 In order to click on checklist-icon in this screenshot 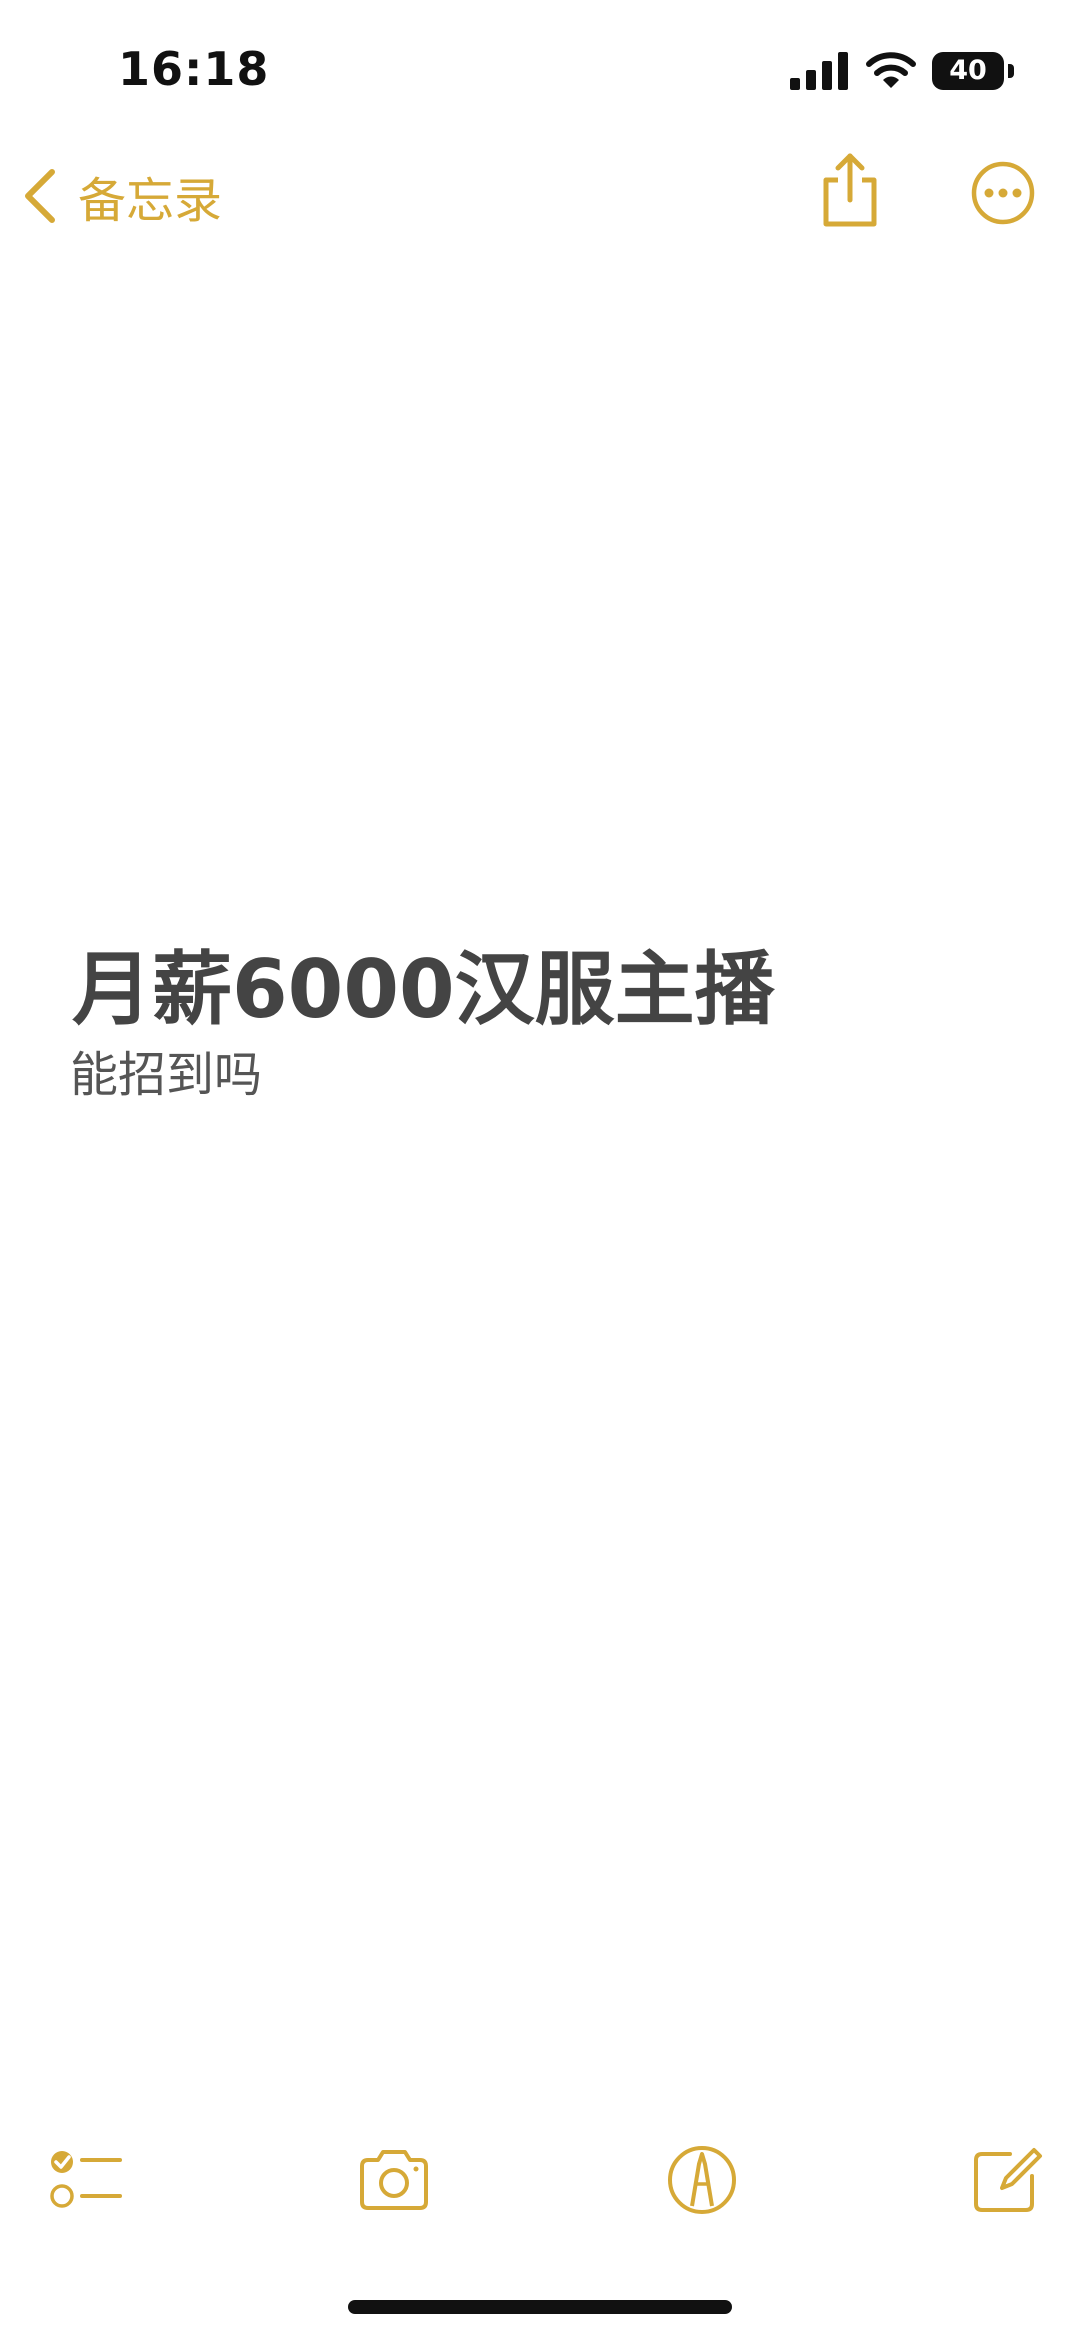, I will do `click(86, 2180)`.